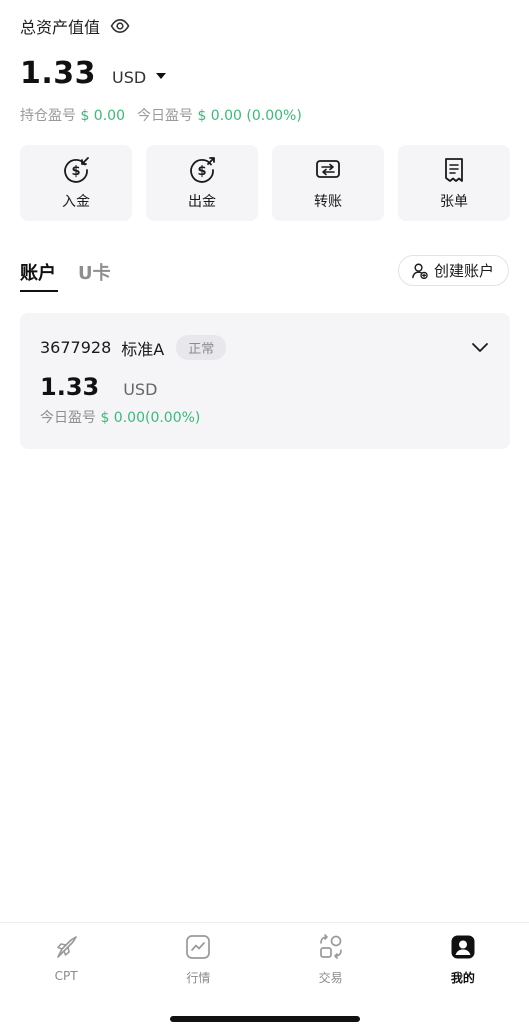  I want to click on account-today-label: 今日盈号, so click(68, 418).